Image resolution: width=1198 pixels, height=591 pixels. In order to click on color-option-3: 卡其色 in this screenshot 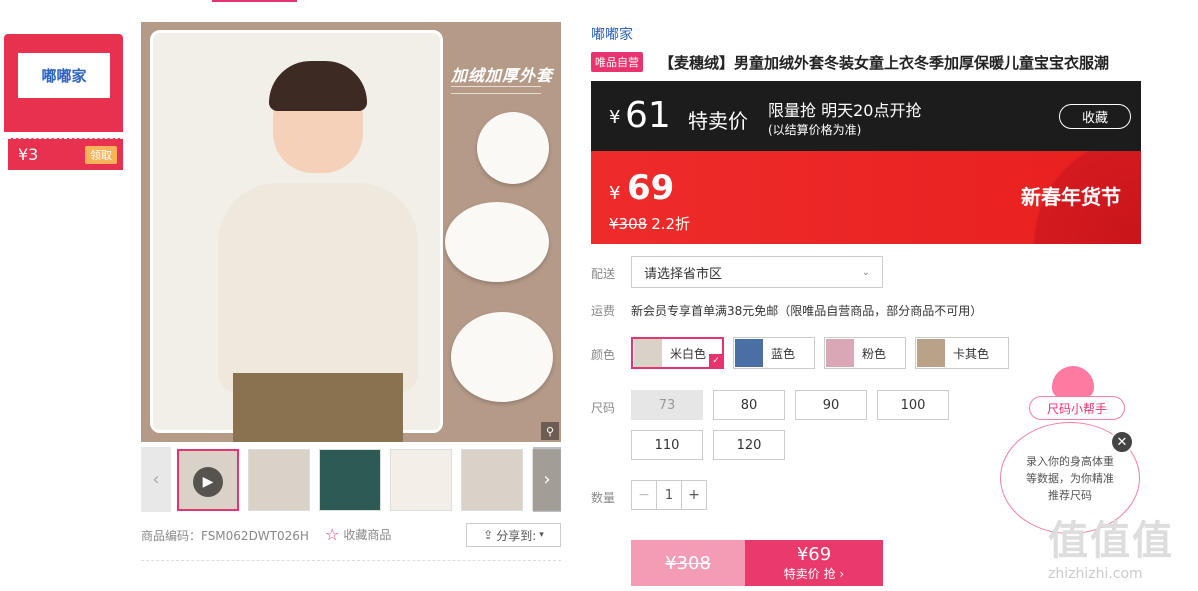, I will do `click(962, 353)`.